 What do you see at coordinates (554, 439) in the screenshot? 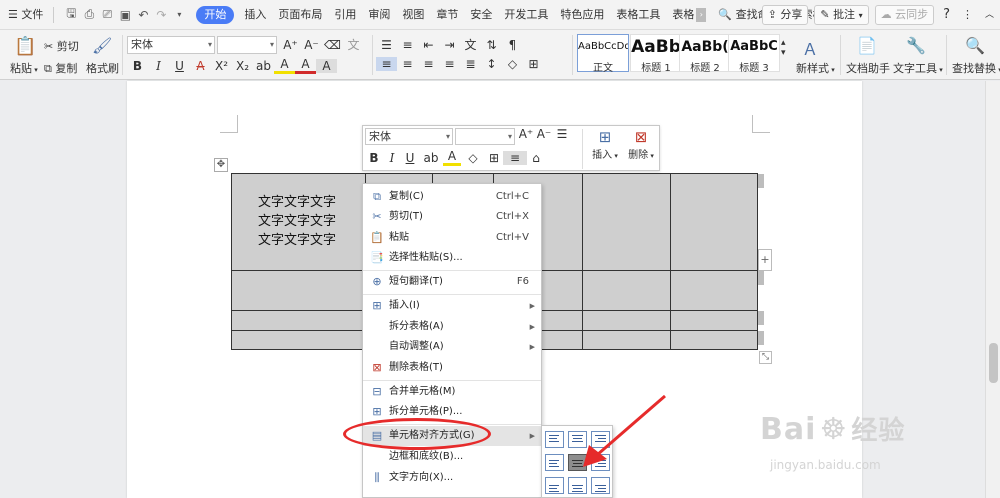
I see `align-top-left-icon` at bounding box center [554, 439].